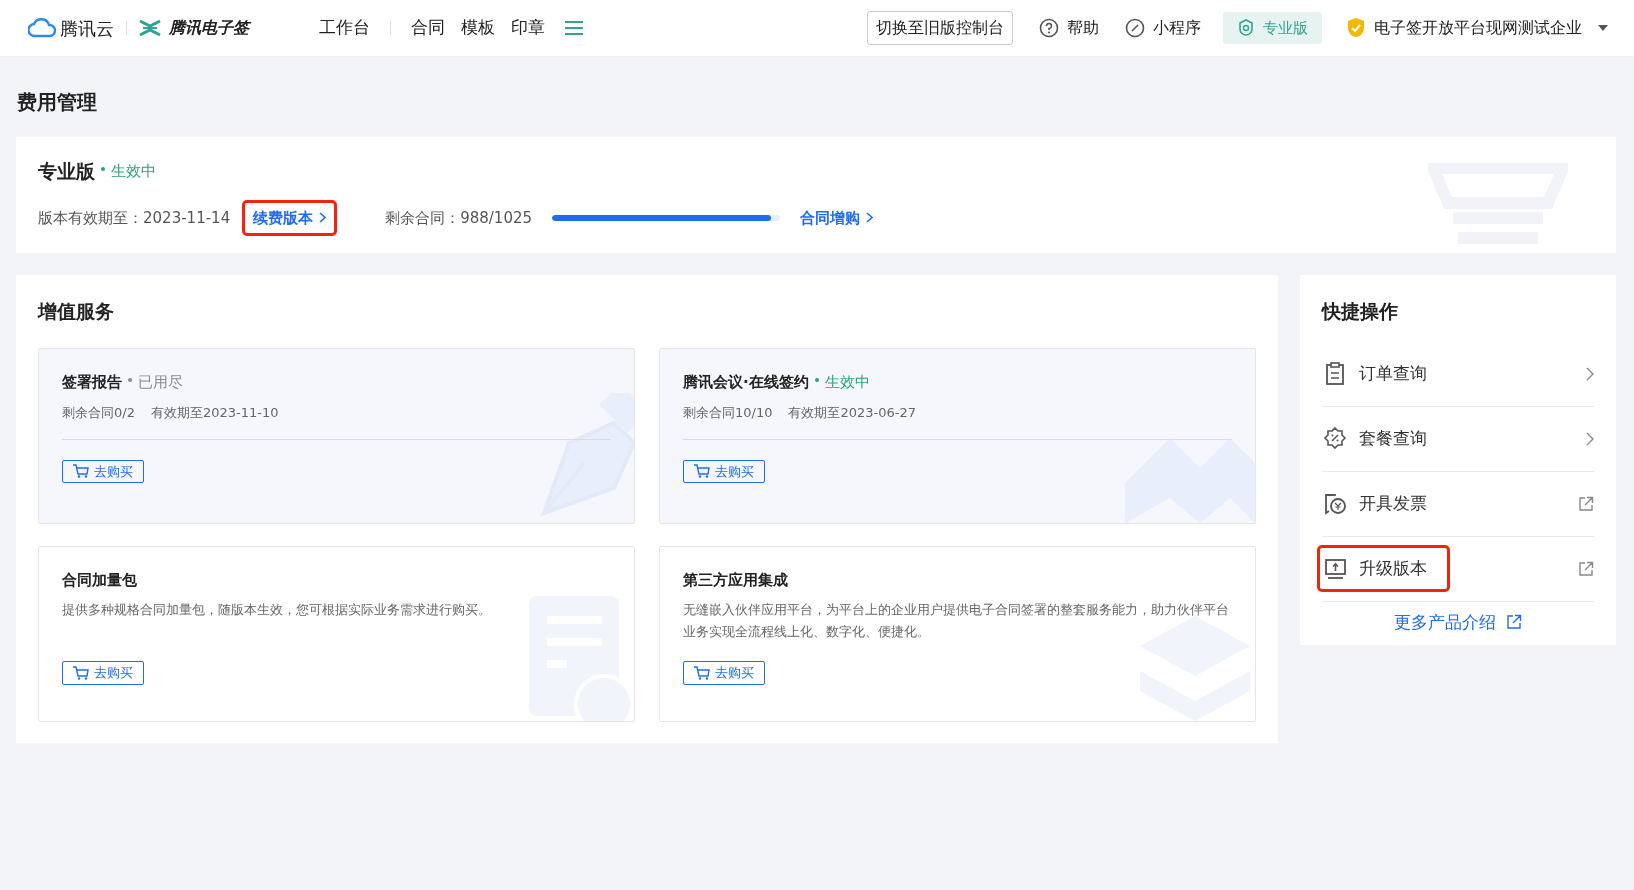 The image size is (1634, 890). Describe the element at coordinates (1458, 504) in the screenshot. I see `quick-action-item: 开具发票` at that location.